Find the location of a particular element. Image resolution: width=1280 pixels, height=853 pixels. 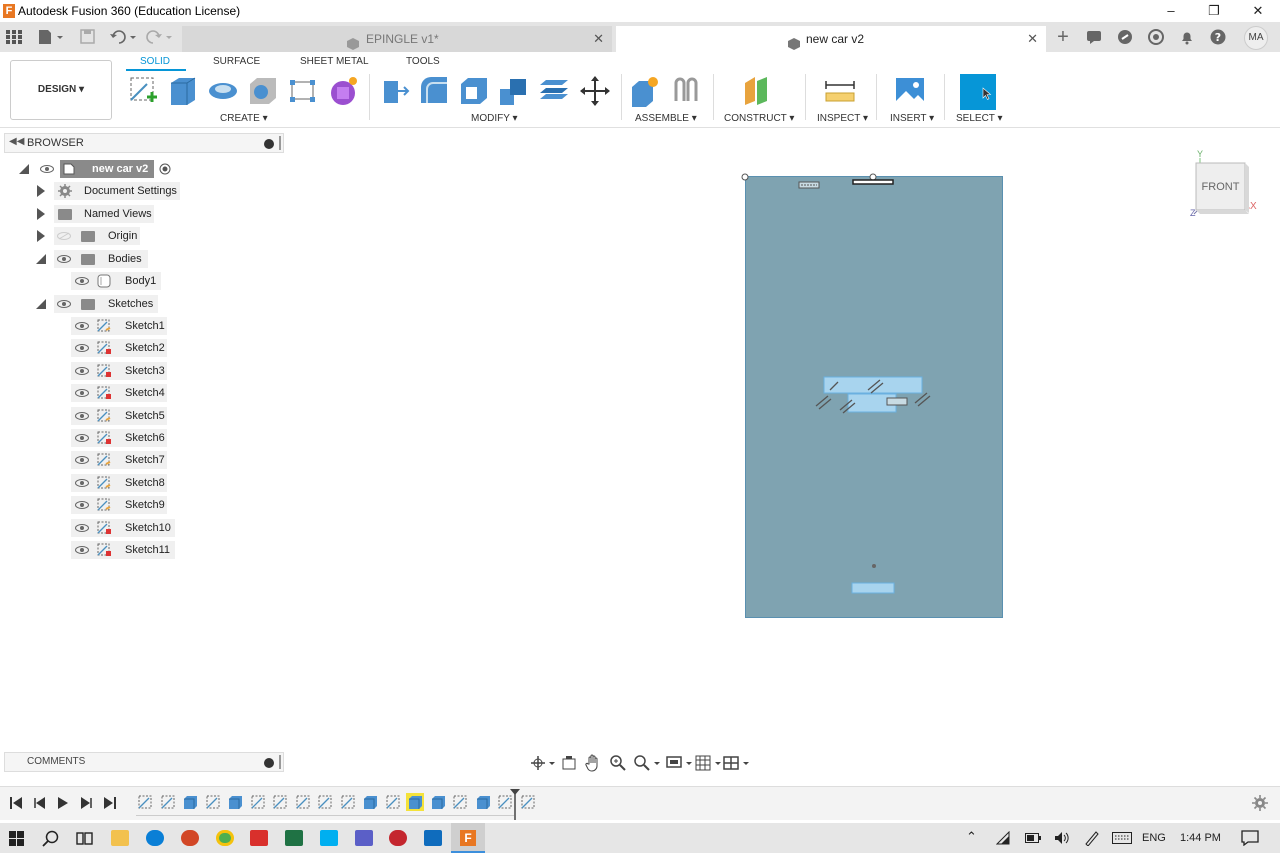

comments-panel-header: COMMENTS is located at coordinates (144, 762).